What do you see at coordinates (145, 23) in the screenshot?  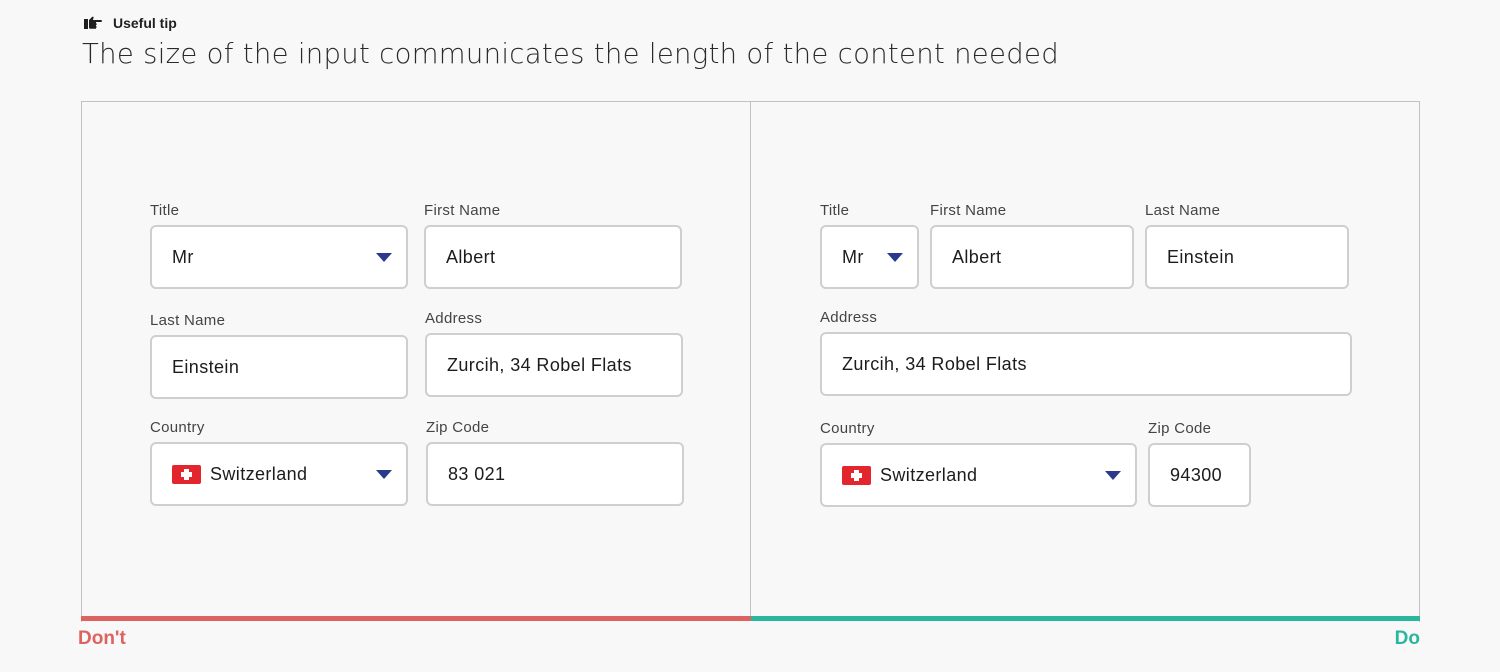 I see `tip-label: Useful tip` at bounding box center [145, 23].